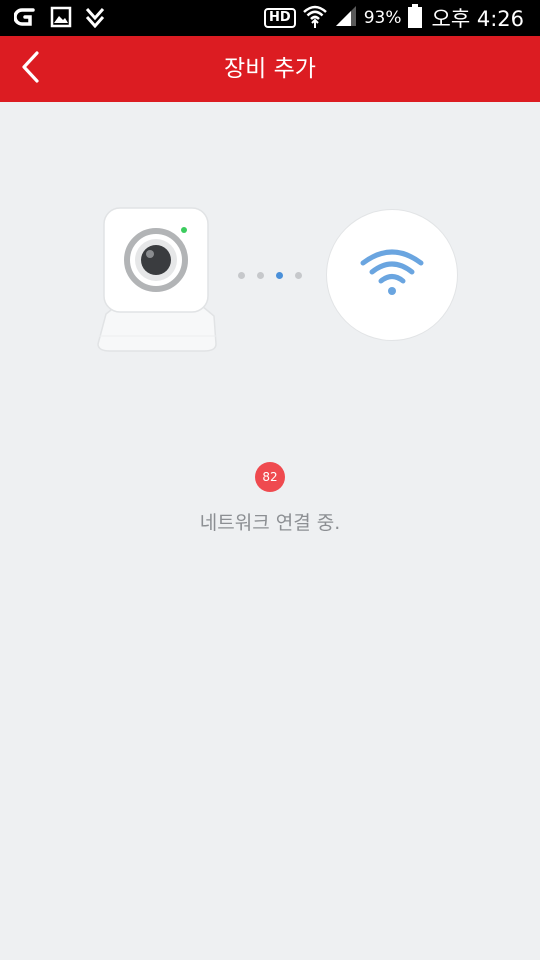  I want to click on status-time: 오후 4:26, so click(477, 19).